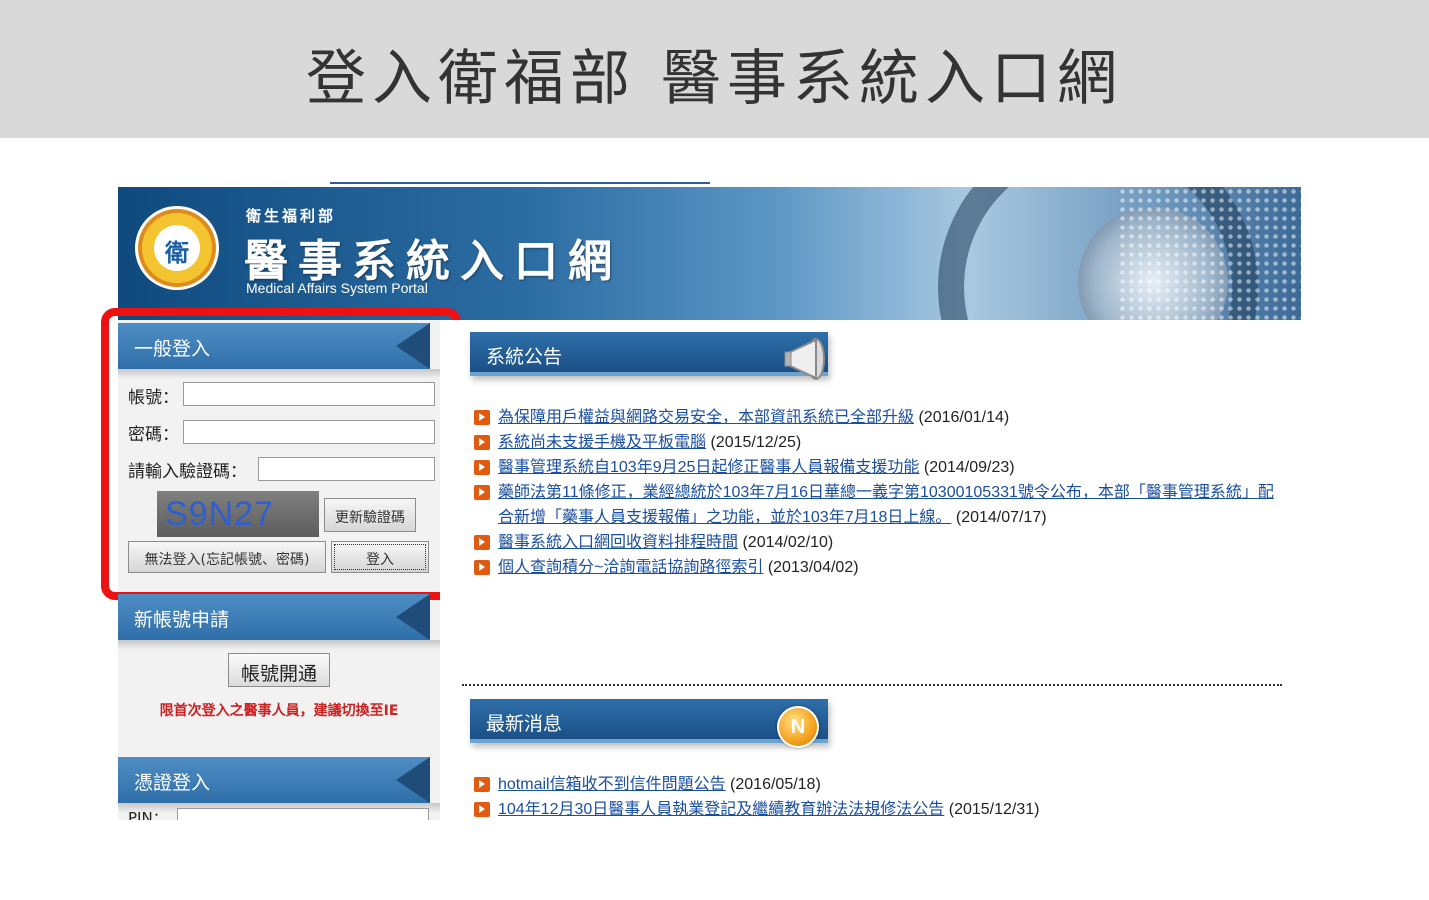  Describe the element at coordinates (281, 454) in the screenshot. I see `login-highlight-frame` at that location.